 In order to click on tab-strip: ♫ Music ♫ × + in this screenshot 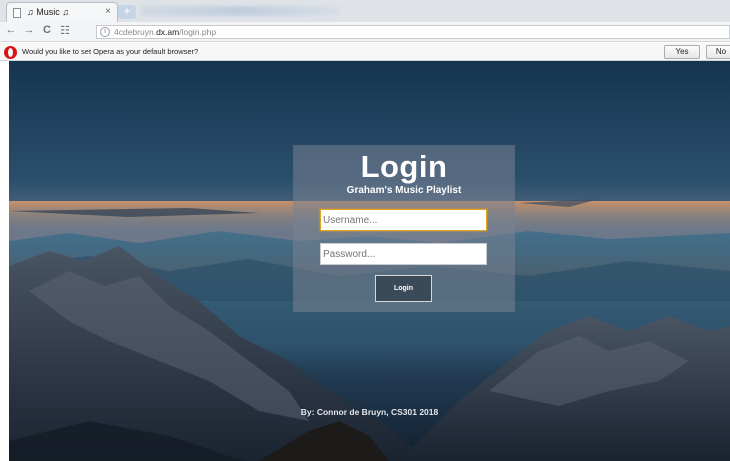, I will do `click(365, 11)`.